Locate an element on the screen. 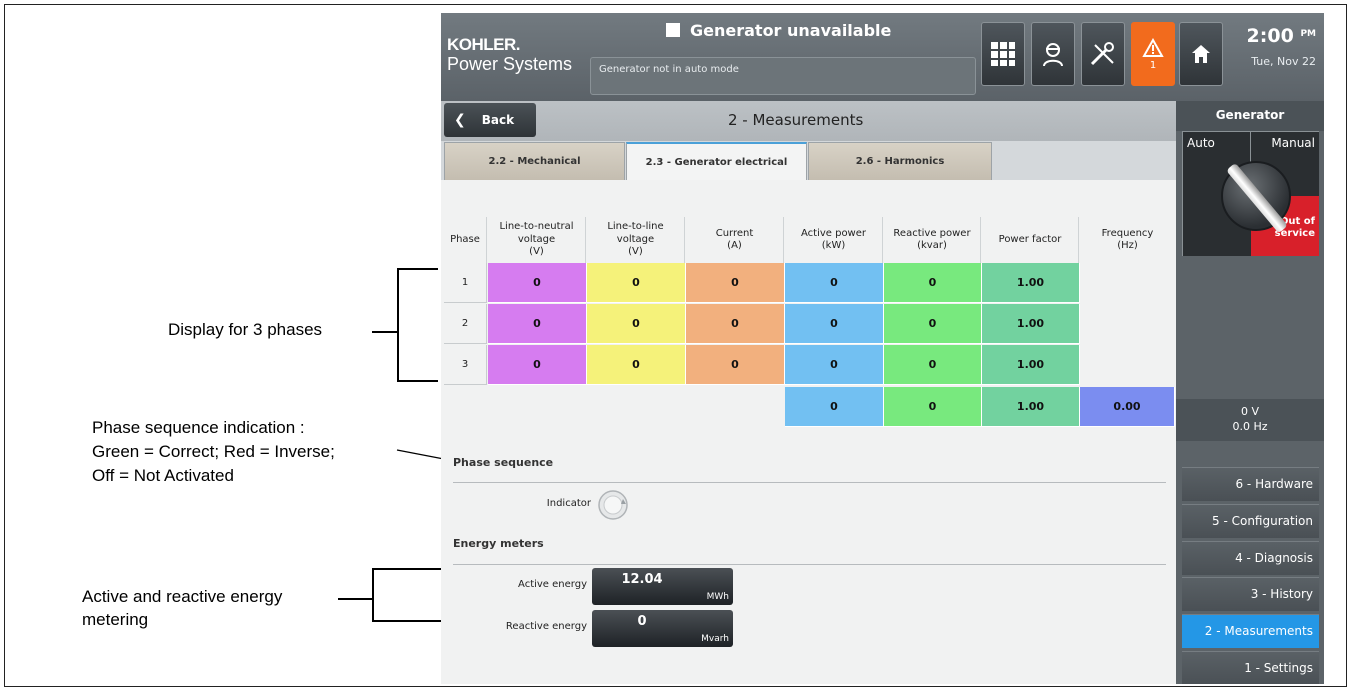  alarm-icon is located at coordinates (1153, 47).